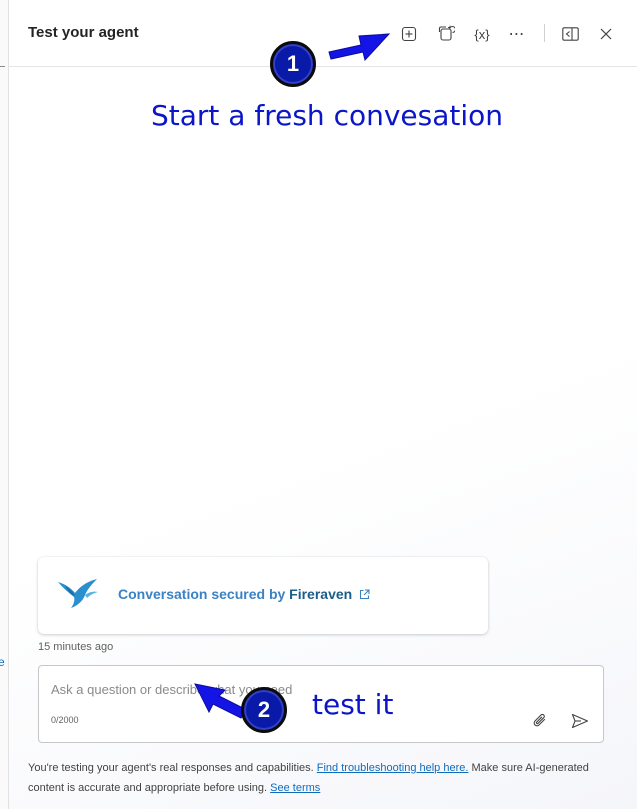 This screenshot has height=809, width=637. I want to click on dock-icon, so click(570, 34).